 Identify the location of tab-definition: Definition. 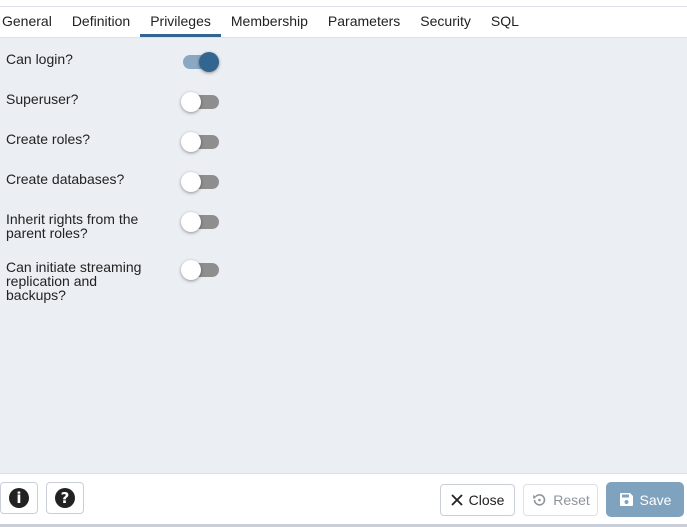
(101, 21).